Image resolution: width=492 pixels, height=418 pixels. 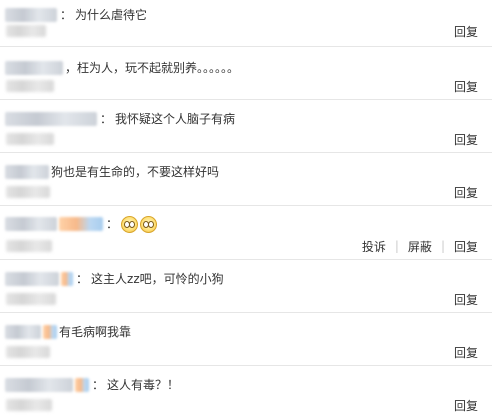 I want to click on comment-text: 有毛病啊我靠, so click(x=95, y=332).